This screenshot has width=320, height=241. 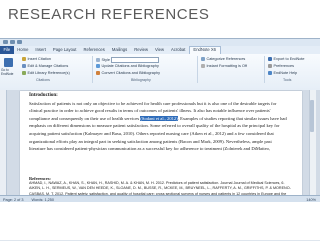 What do you see at coordinates (12, 42) in the screenshot?
I see `undo-icon` at bounding box center [12, 42].